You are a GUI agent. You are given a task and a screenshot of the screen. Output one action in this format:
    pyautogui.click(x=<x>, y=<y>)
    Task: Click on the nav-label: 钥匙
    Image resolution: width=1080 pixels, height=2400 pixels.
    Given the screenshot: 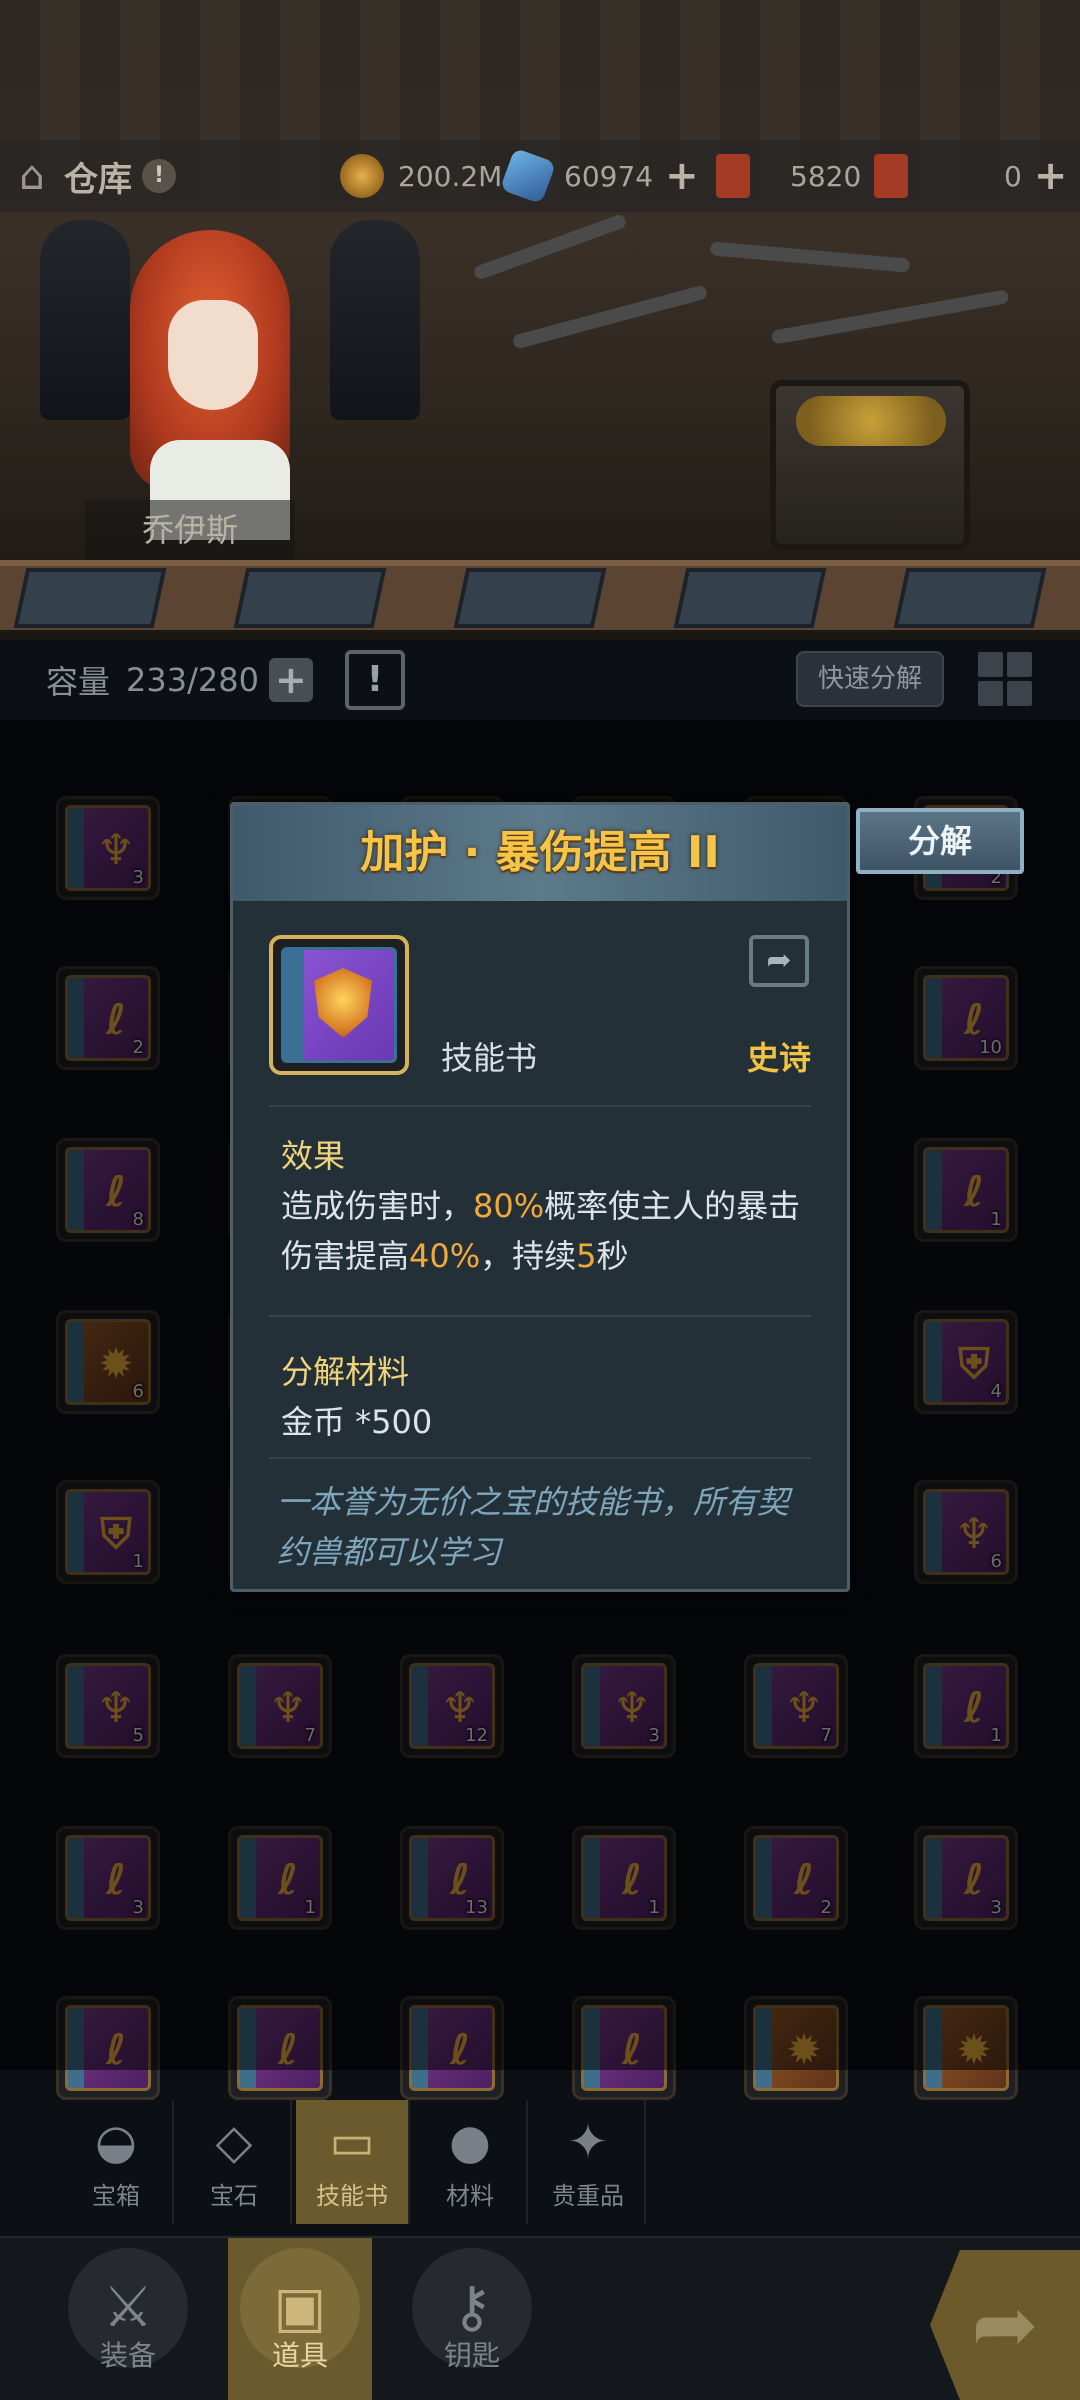 What is the action you would take?
    pyautogui.click(x=471, y=2355)
    